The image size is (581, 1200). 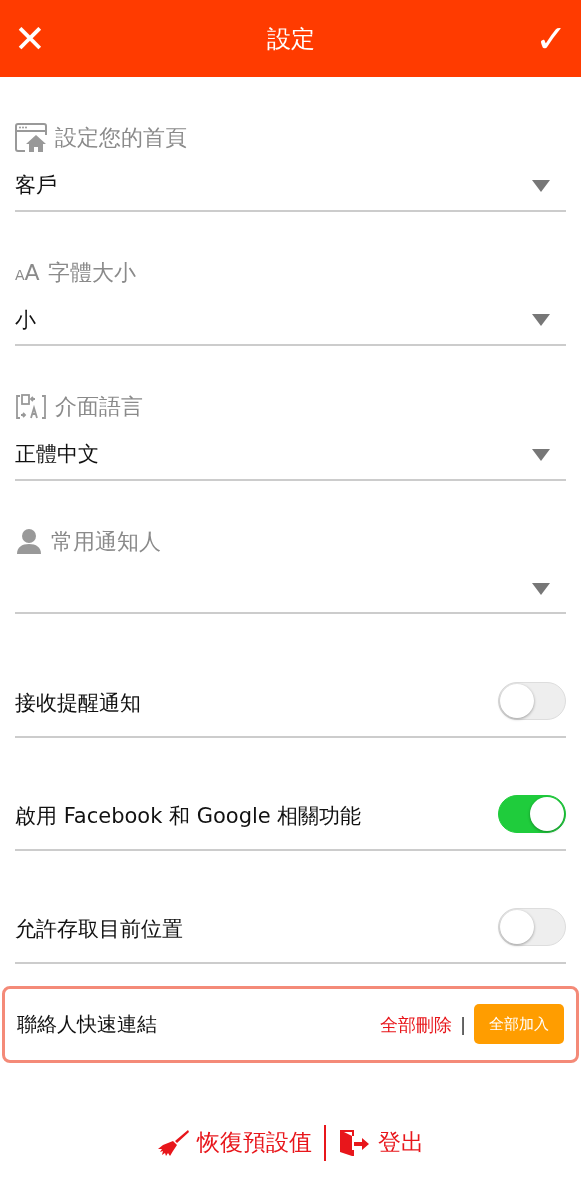 I want to click on translate-icon, so click(x=31, y=406).